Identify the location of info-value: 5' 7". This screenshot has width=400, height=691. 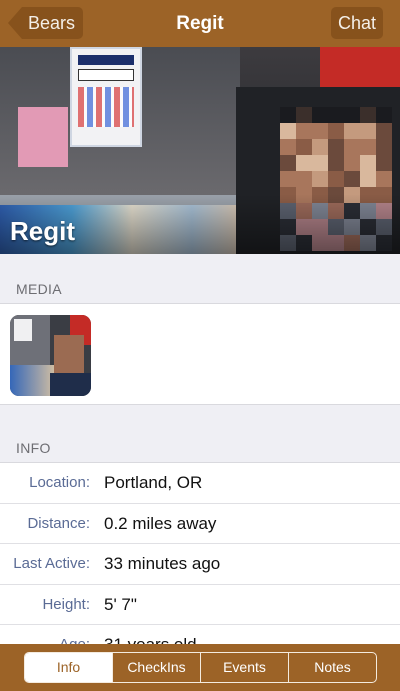
(120, 604).